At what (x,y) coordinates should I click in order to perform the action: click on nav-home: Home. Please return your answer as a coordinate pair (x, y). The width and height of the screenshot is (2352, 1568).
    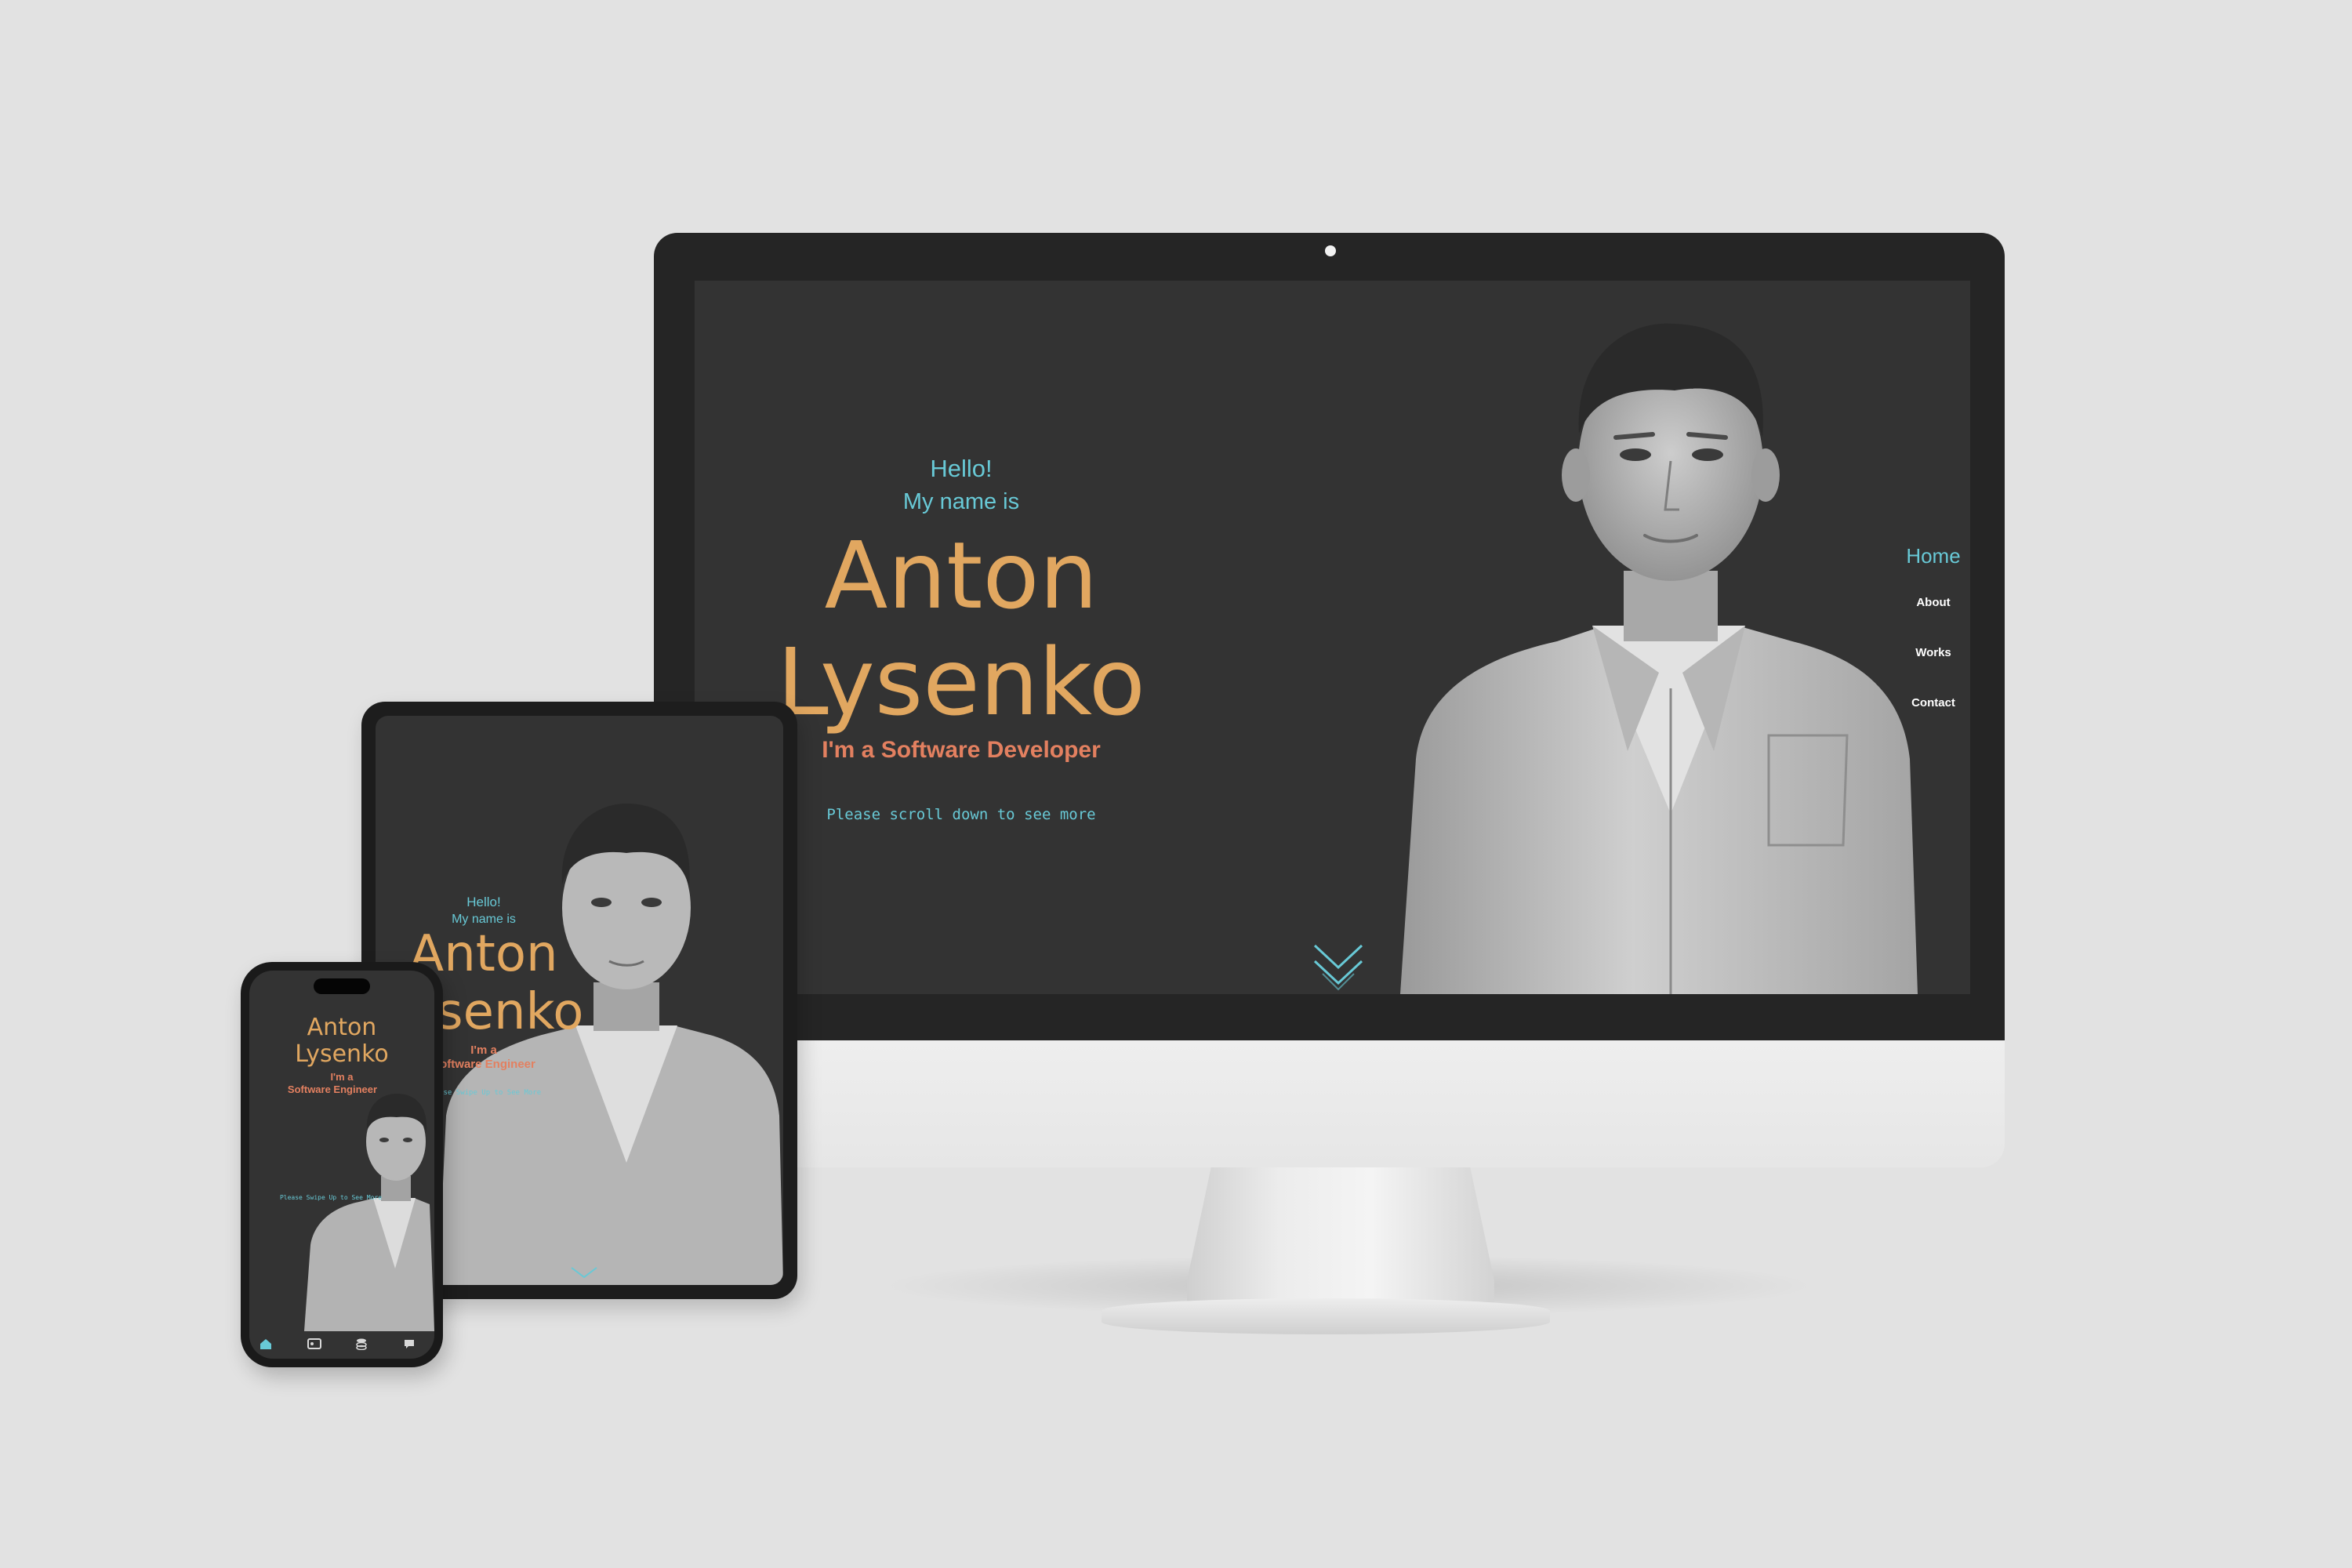
    Looking at the image, I should click on (1933, 556).